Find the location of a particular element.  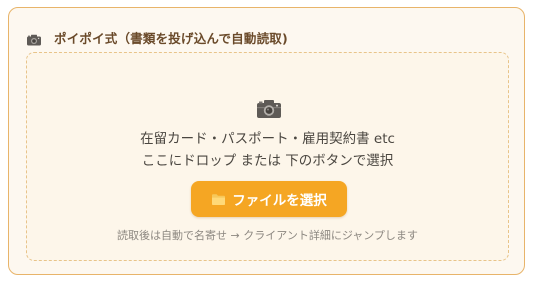

supported-documents-text: 在留カード・パスポート・雇用契約書 etc is located at coordinates (267, 139).